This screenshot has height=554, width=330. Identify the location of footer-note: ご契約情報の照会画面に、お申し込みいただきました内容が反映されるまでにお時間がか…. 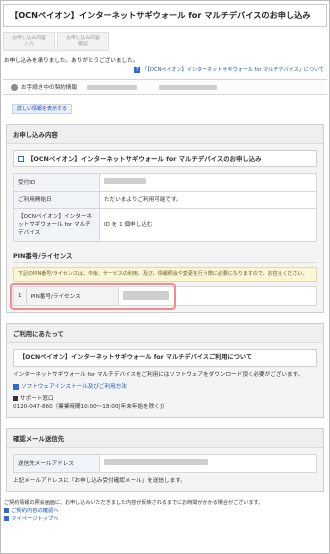
(134, 503).